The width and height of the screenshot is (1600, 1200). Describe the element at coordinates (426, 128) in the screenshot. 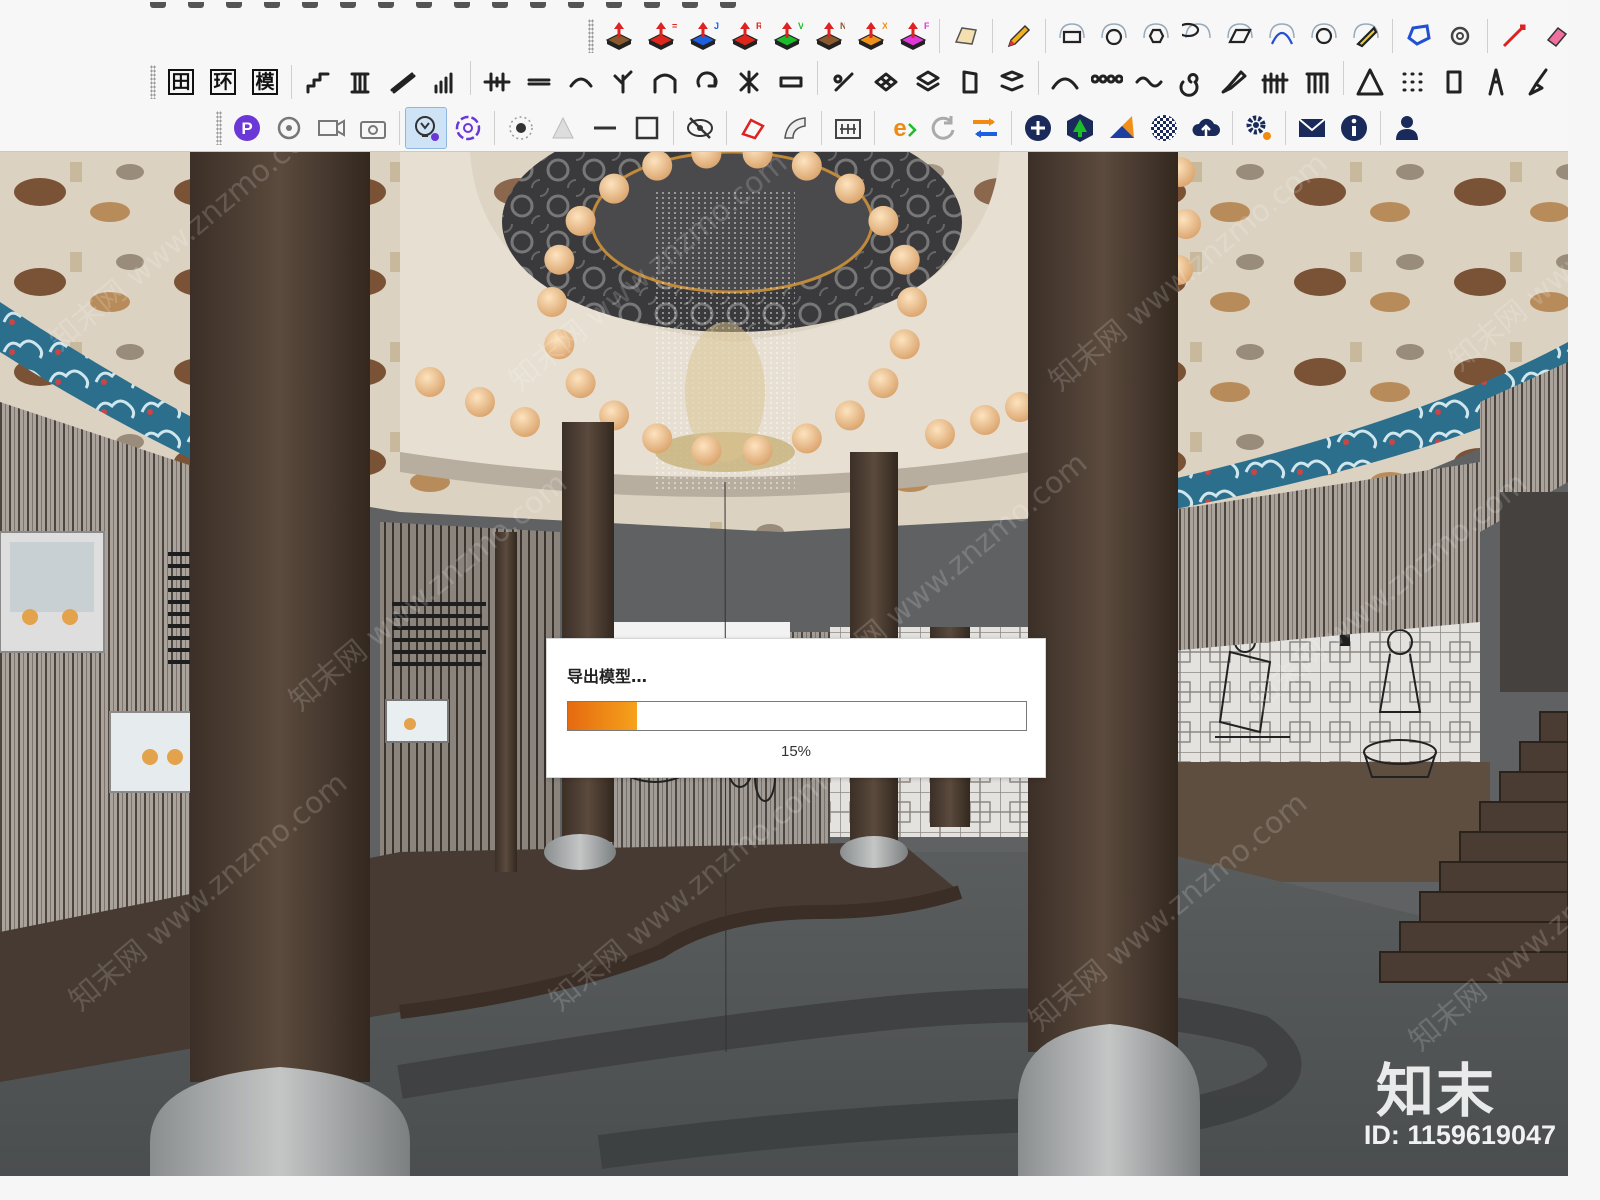

I see `light-tool-button` at that location.